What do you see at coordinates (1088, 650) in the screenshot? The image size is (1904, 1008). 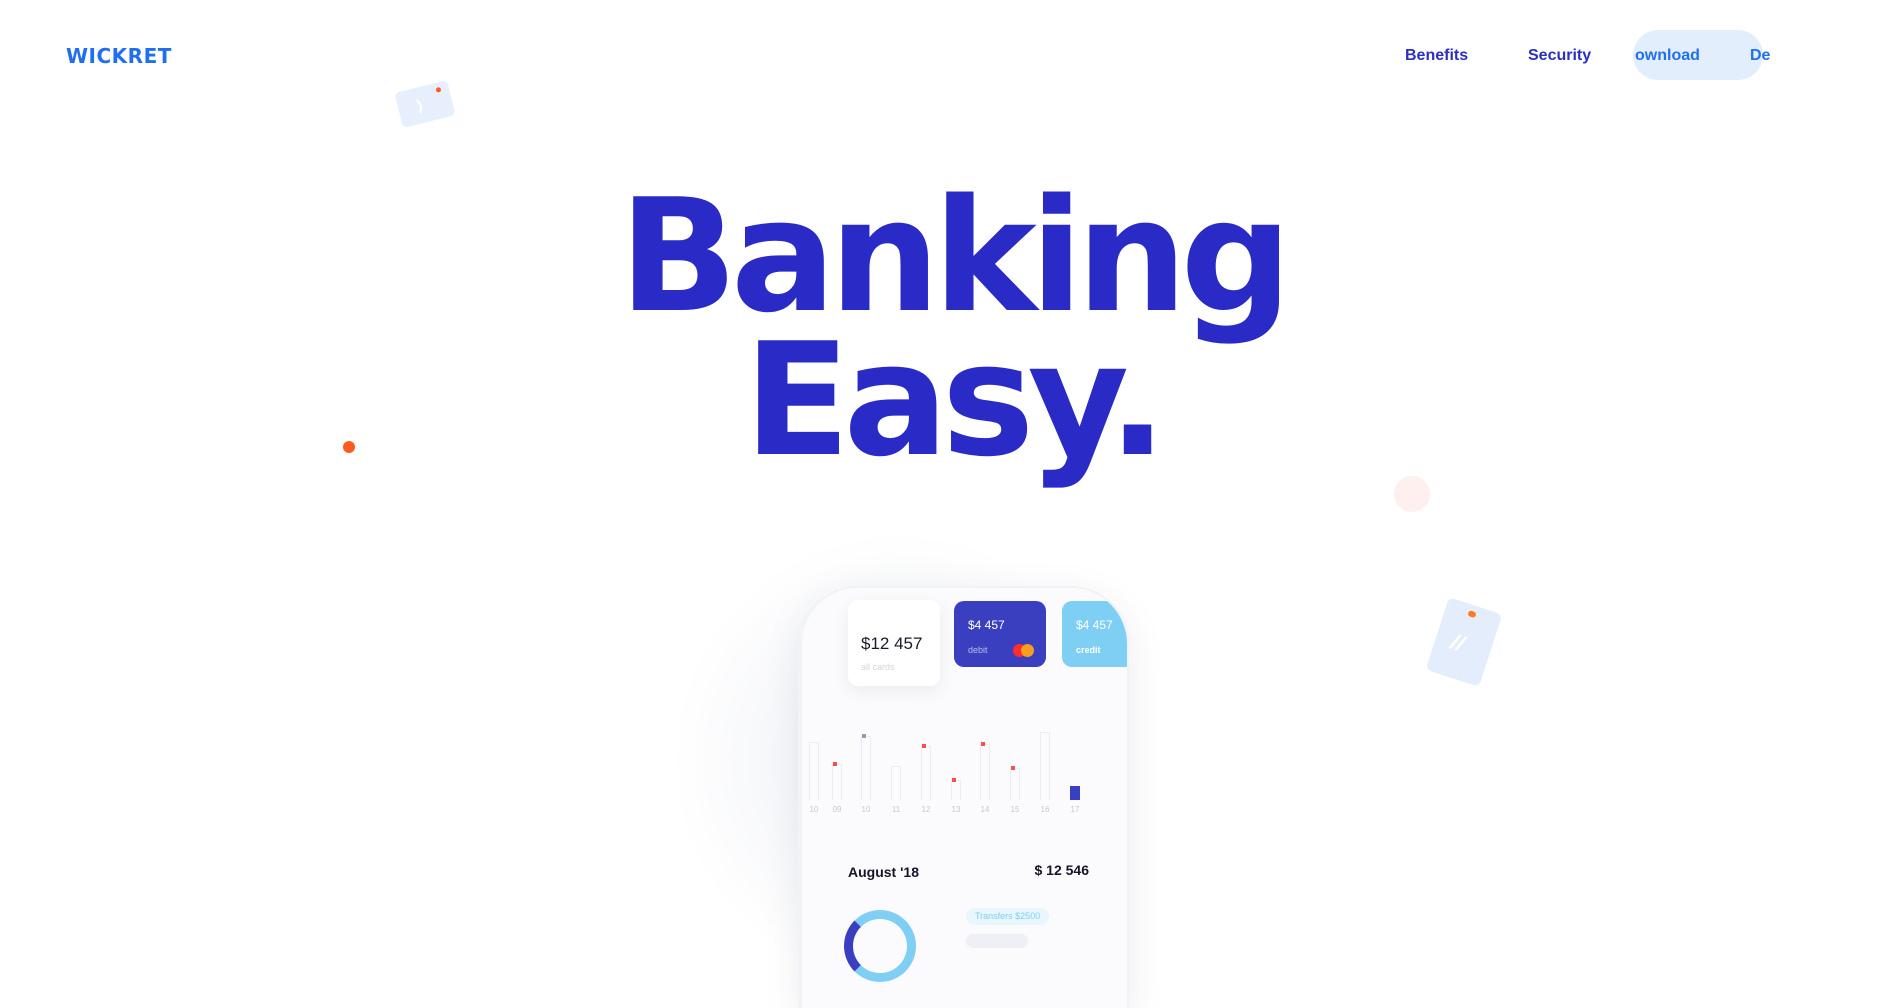 I see `credit-caption: credit` at bounding box center [1088, 650].